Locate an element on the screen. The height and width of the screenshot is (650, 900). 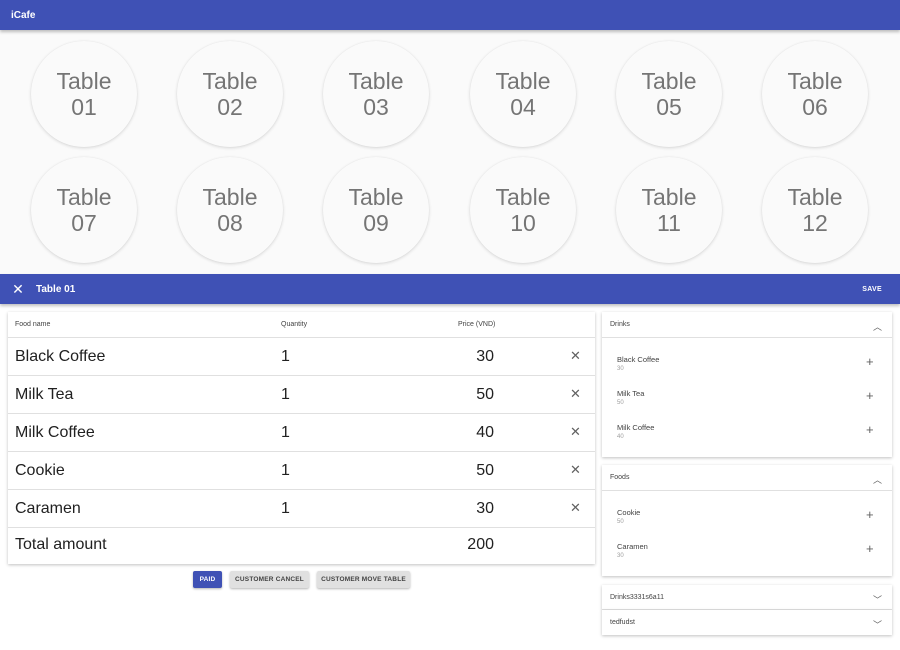
table-button-06: Table 06 is located at coordinates (815, 94).